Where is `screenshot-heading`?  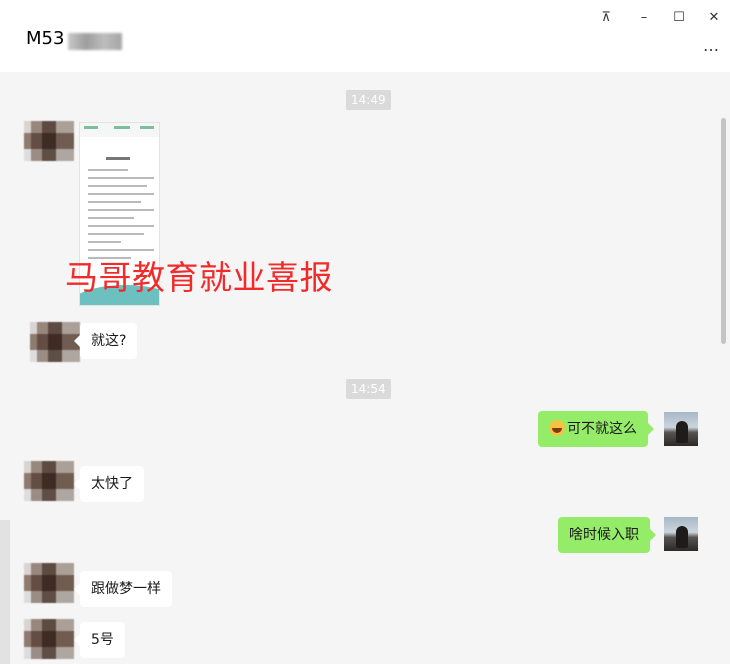 screenshot-heading is located at coordinates (118, 158).